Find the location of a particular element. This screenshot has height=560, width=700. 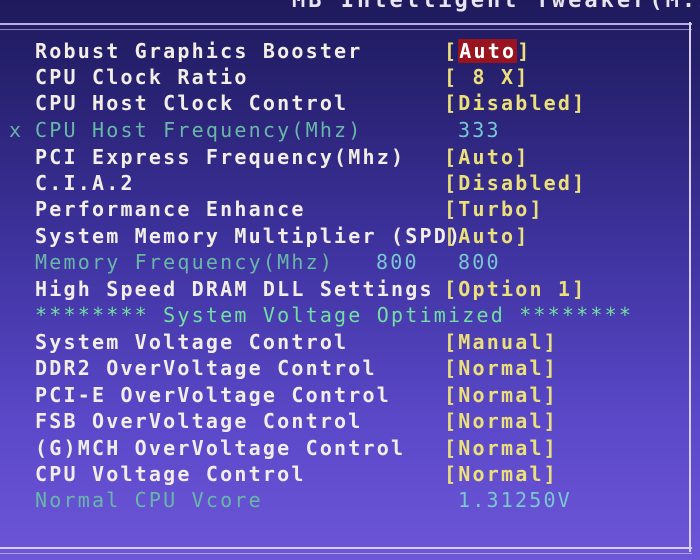

setting-value: [ 8 X] is located at coordinates (486, 77).